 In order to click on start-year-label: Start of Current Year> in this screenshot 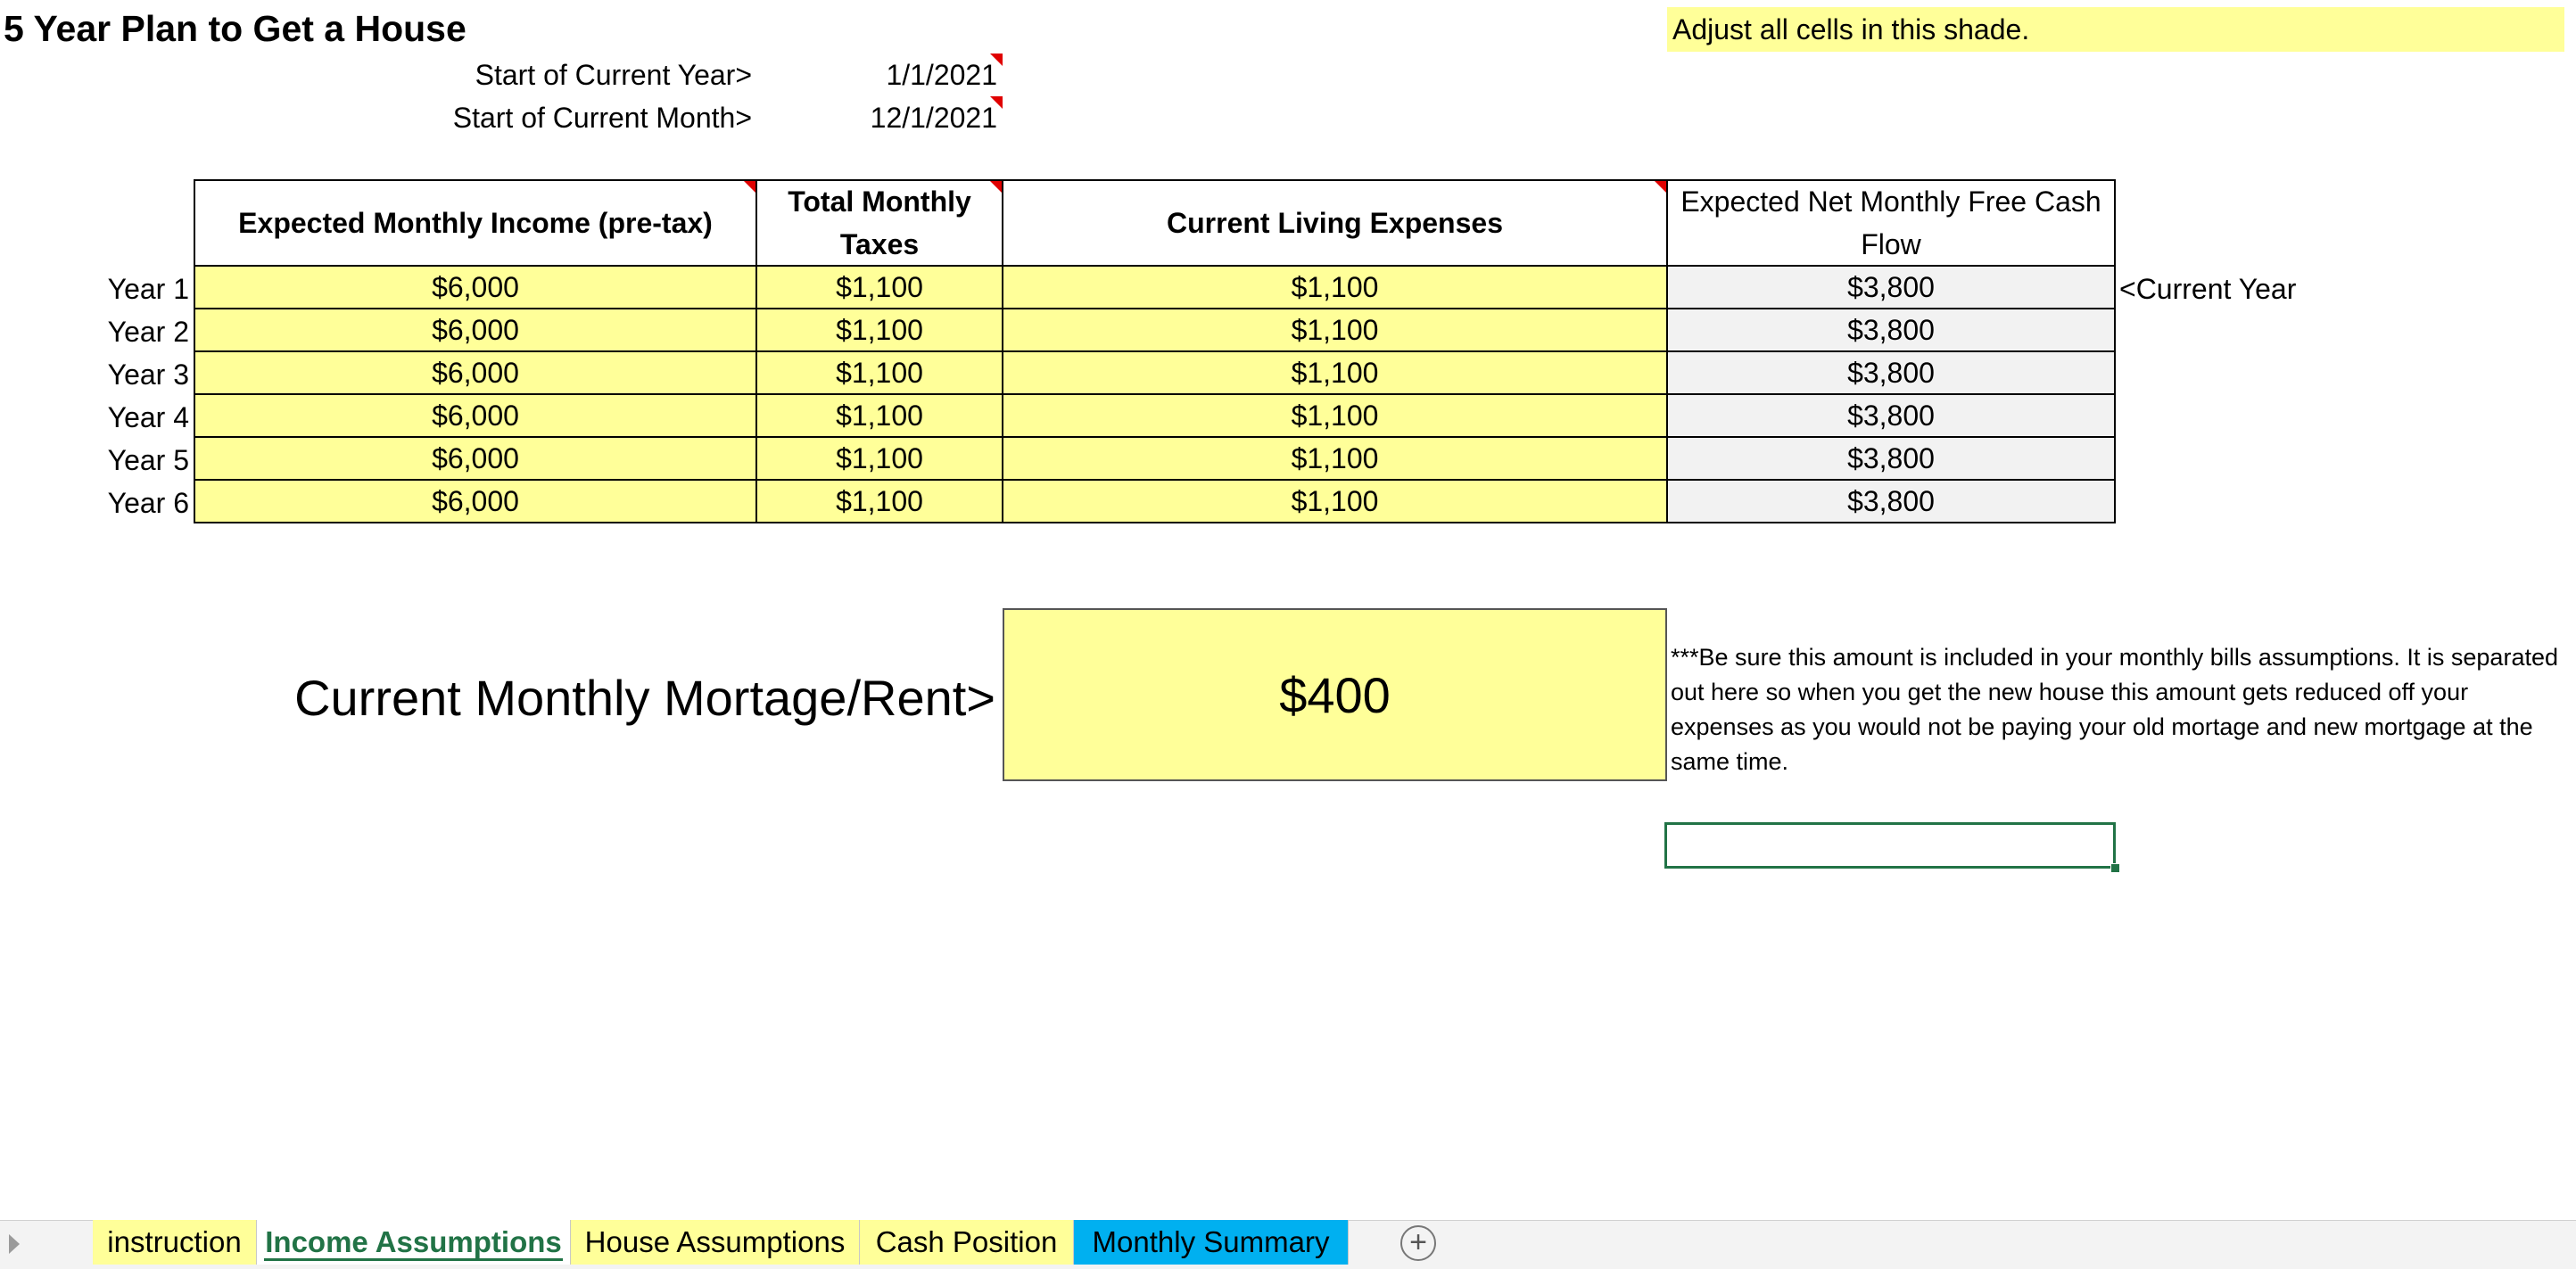, I will do `click(563, 75)`.